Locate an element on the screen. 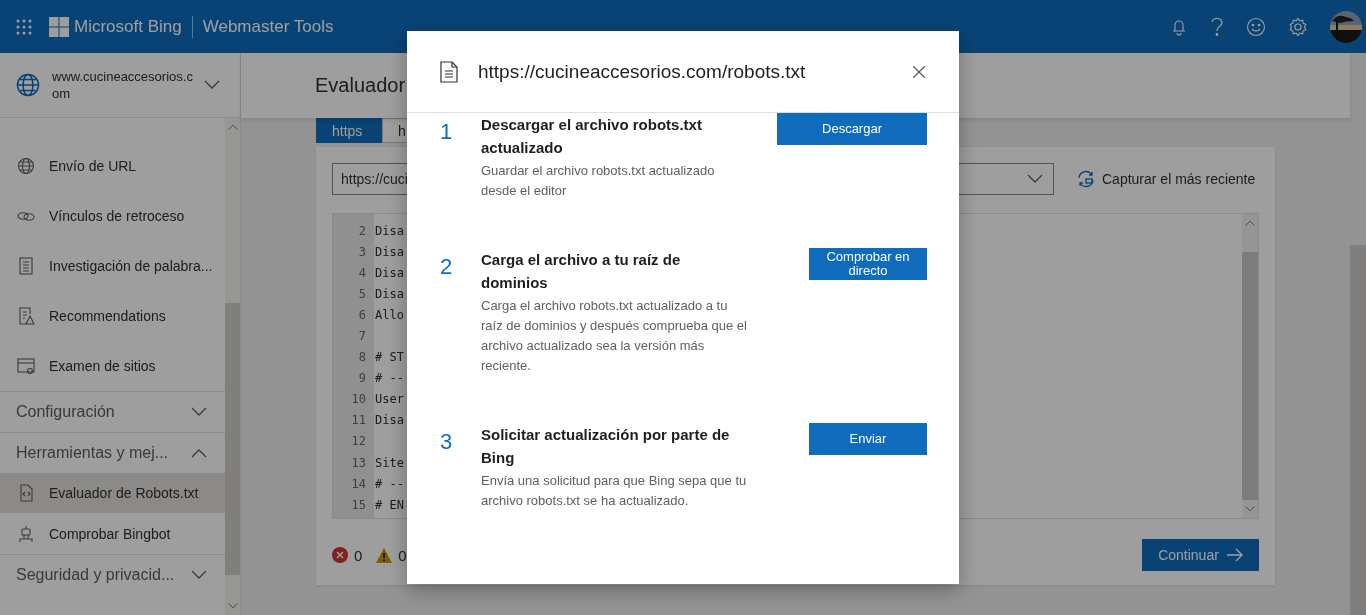 Image resolution: width=1366 pixels, height=615 pixels. line-number: 2 is located at coordinates (362, 230).